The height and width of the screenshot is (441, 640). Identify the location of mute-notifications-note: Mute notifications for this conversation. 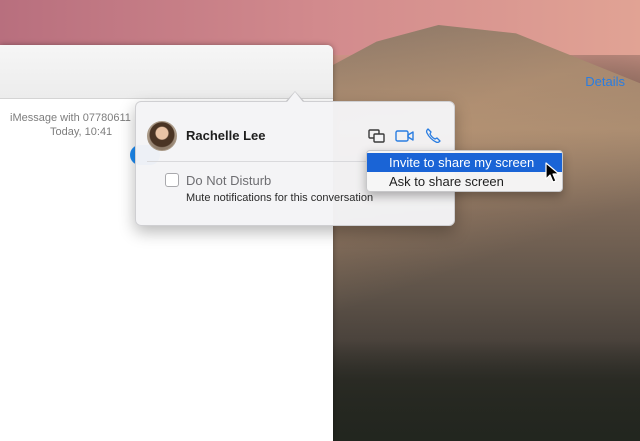
(280, 198).